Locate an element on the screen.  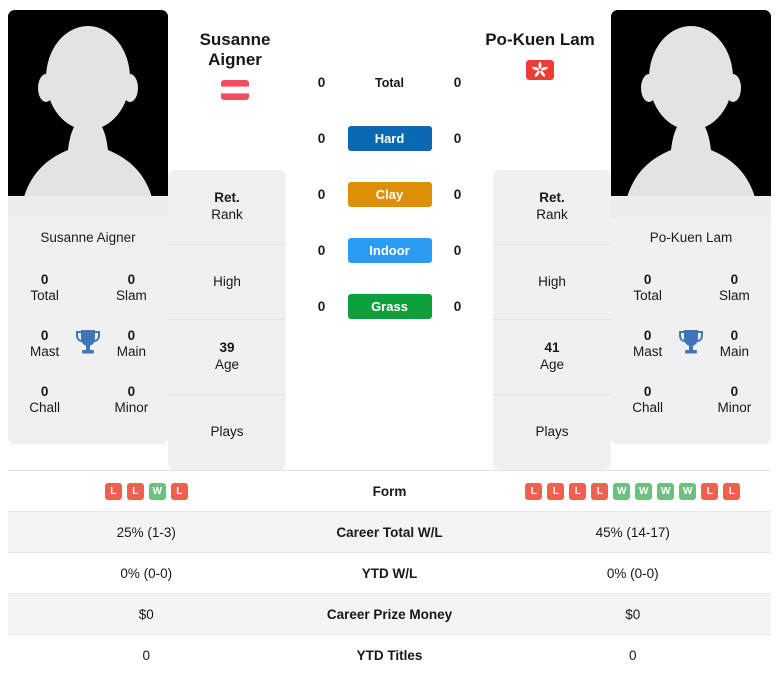
label: Age is located at coordinates (552, 364).